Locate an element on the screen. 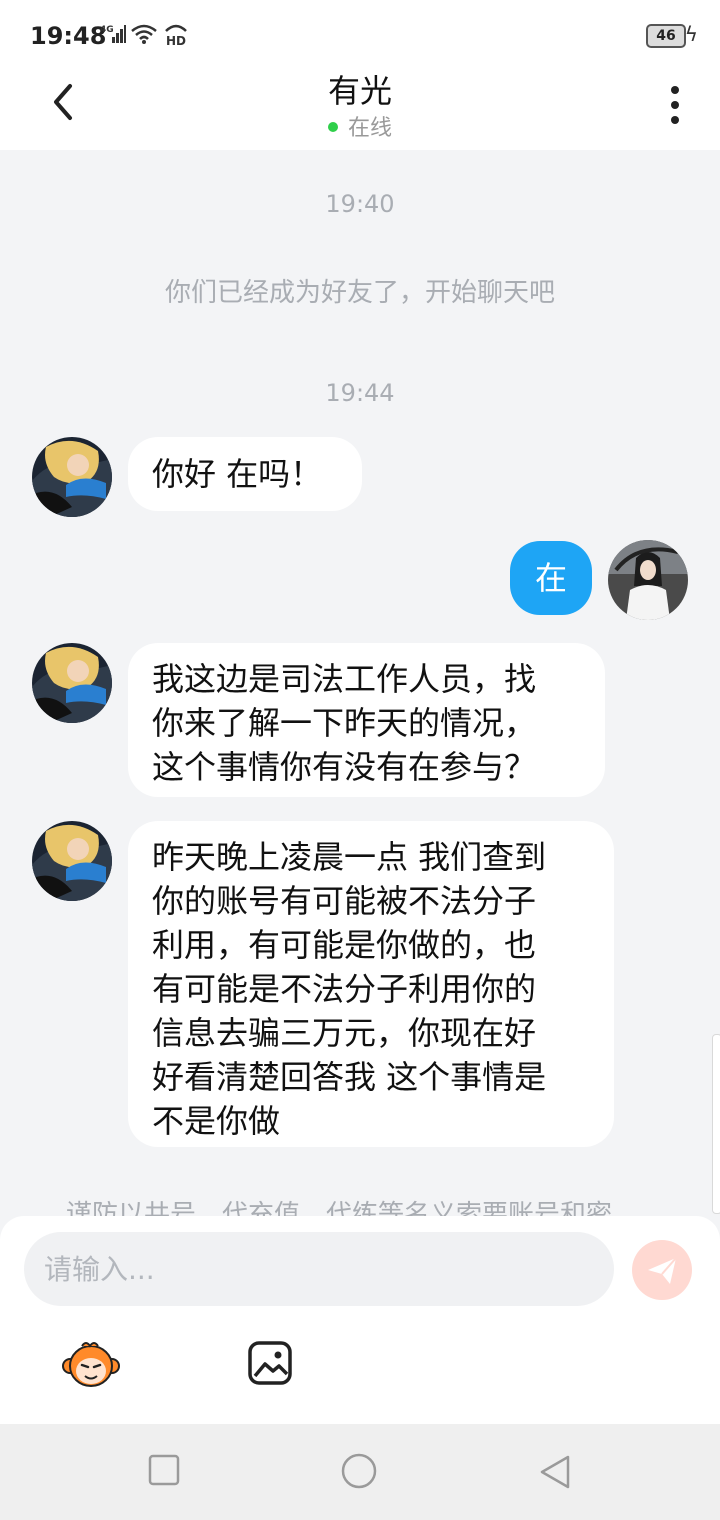 The width and height of the screenshot is (720, 1520). message-line: 昨天晚上凌晨一点 我们查到 is located at coordinates (349, 857).